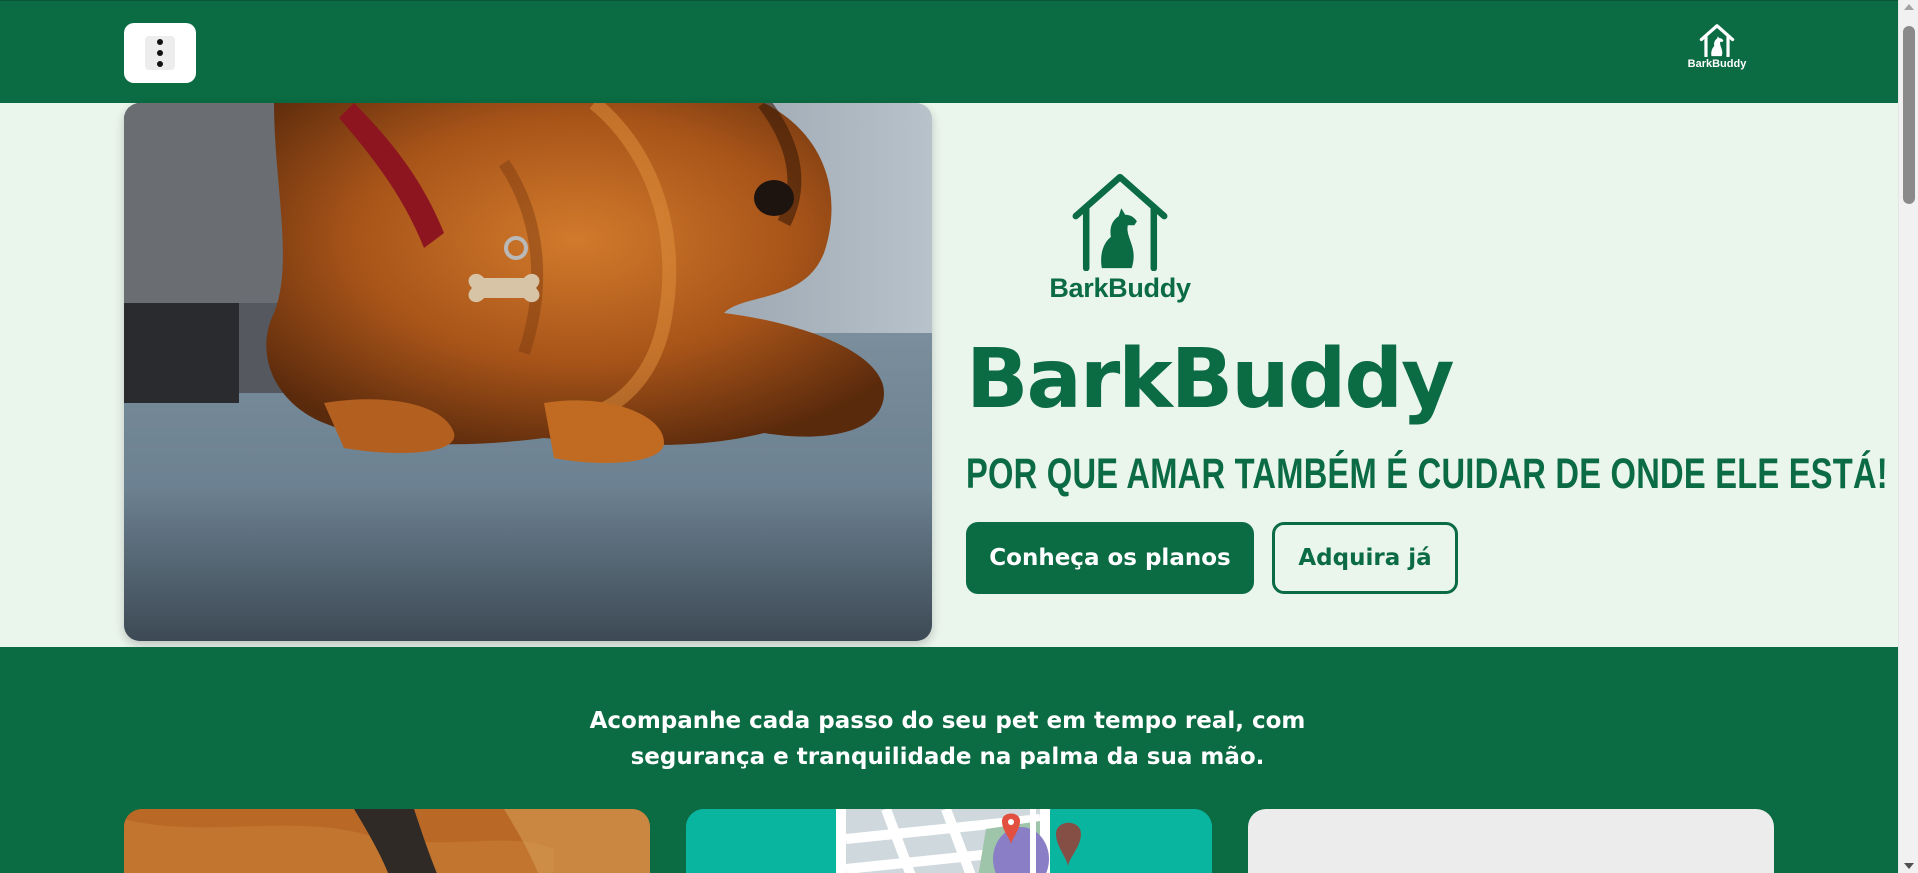 This screenshot has height=873, width=1918. I want to click on scroll-down-arrow-icon, so click(1909, 866).